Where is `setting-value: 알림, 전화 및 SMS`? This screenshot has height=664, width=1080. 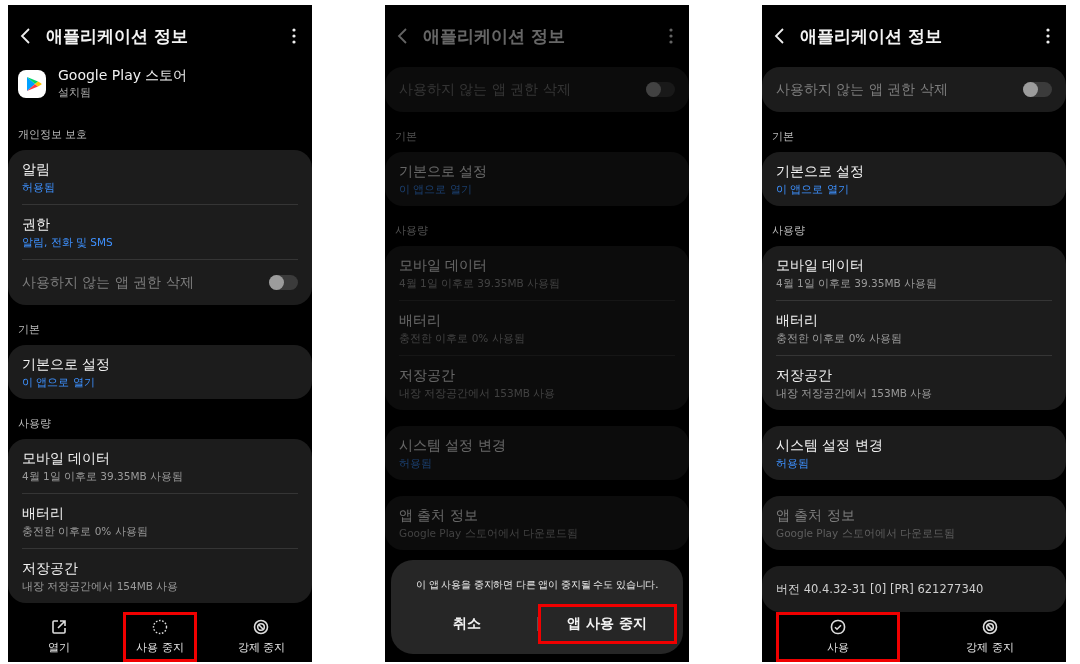
setting-value: 알림, 전화 및 SMS is located at coordinates (68, 242).